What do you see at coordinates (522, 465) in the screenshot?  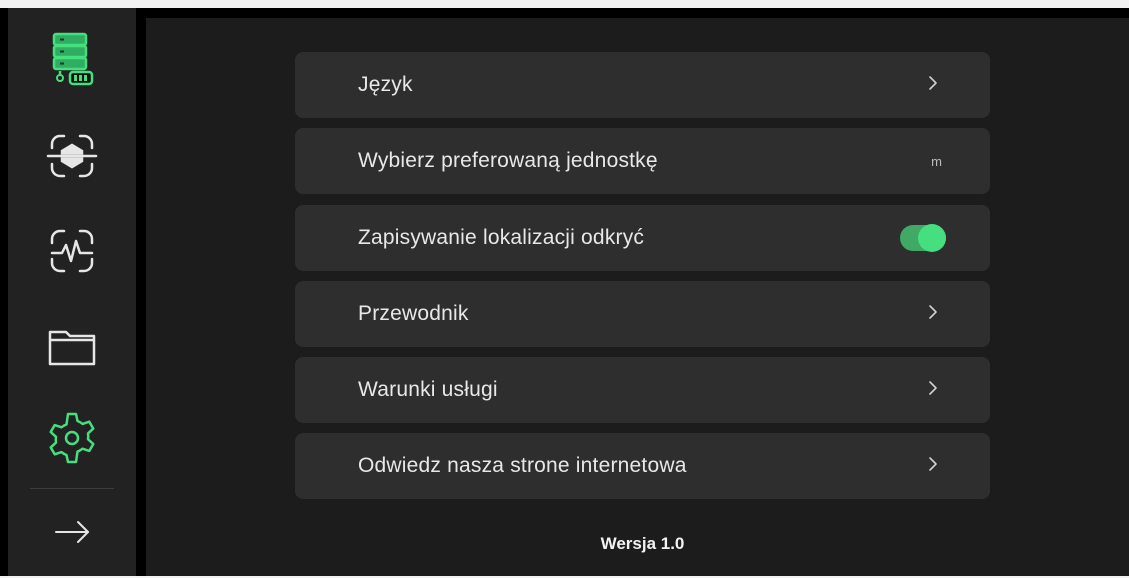 I see `website-label: Odwiedz nasza strone internetowa` at bounding box center [522, 465].